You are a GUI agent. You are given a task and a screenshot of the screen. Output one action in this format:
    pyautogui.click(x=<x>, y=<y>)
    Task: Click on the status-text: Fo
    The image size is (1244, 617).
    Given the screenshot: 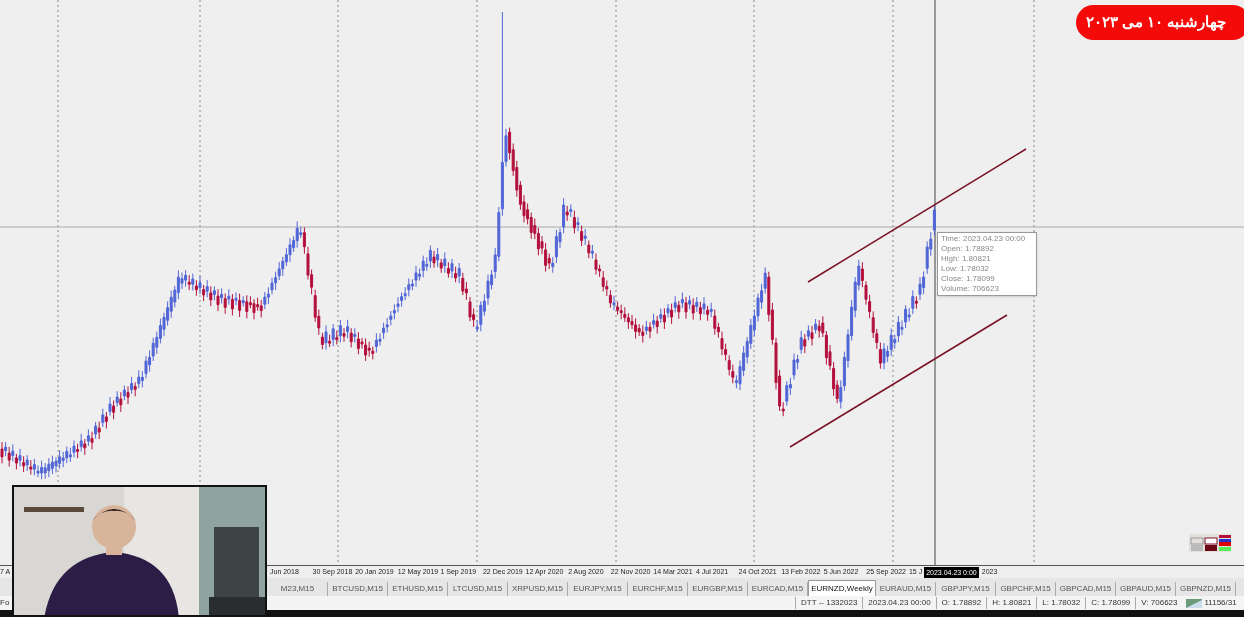 What is the action you would take?
    pyautogui.click(x=5, y=602)
    